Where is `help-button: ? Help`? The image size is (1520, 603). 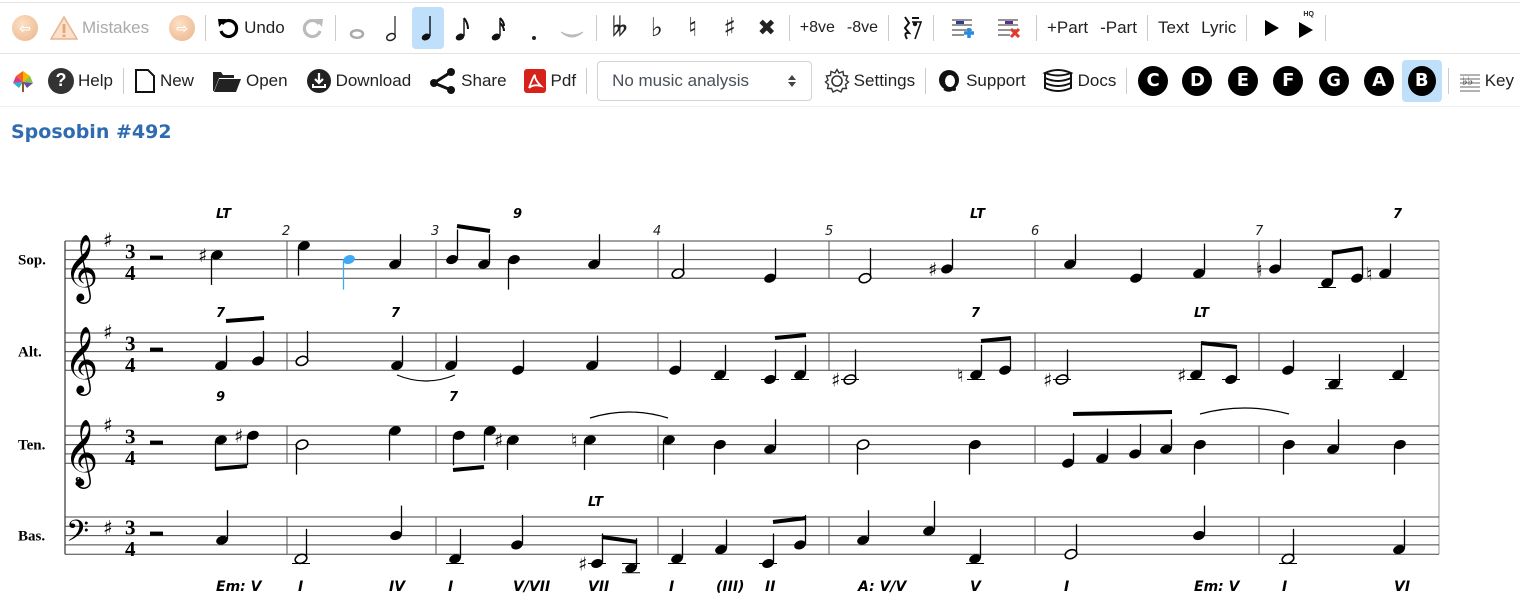 help-button: ? Help is located at coordinates (80, 81).